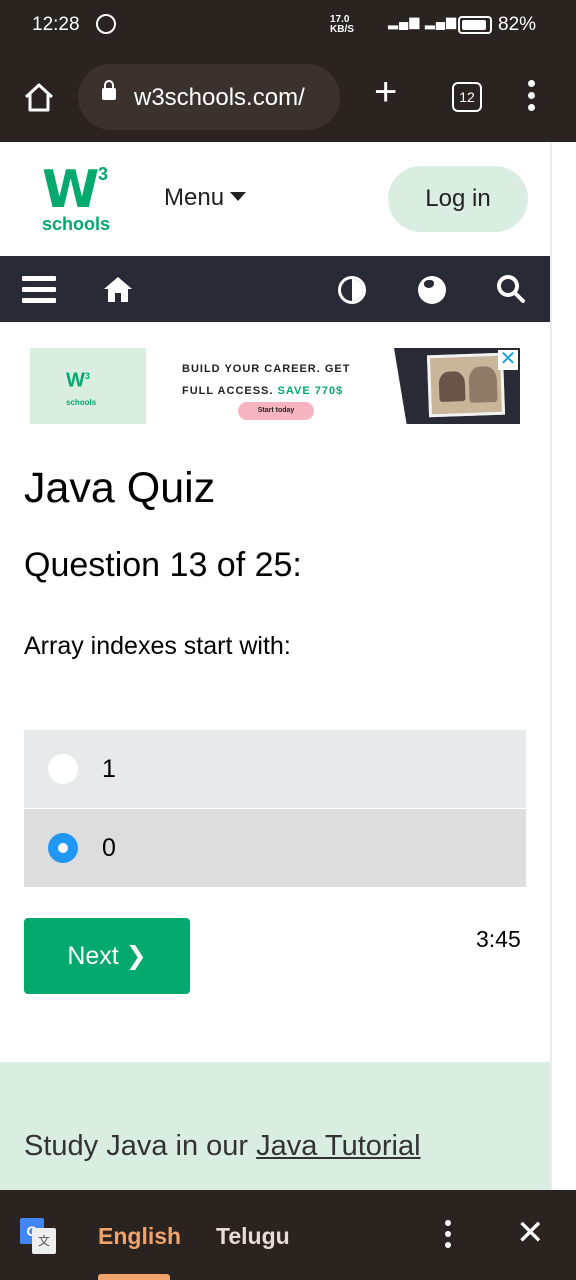  I want to click on hamburger-menu-icon, so click(39, 290).